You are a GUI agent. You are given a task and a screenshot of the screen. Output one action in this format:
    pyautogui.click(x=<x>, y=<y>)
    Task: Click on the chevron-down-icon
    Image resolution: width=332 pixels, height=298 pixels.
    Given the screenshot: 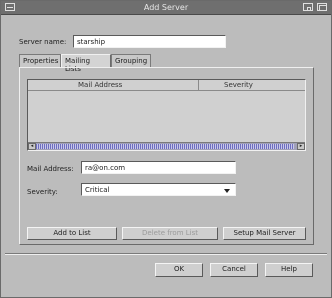 What is the action you would take?
    pyautogui.click(x=227, y=191)
    